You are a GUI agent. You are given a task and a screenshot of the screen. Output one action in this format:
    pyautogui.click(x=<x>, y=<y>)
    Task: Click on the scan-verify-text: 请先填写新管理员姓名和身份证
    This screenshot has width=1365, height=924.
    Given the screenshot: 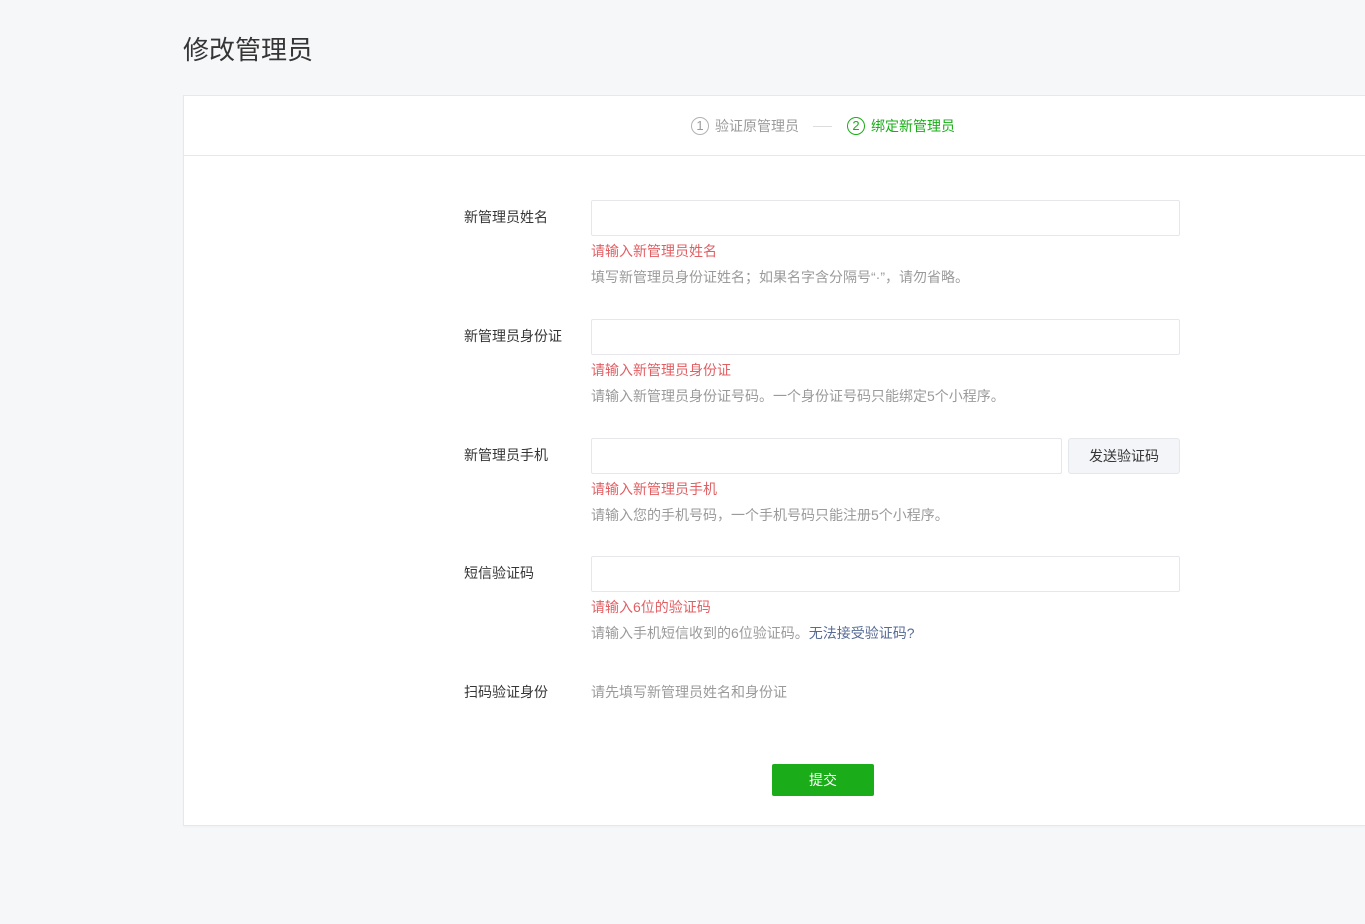 What is the action you would take?
    pyautogui.click(x=689, y=692)
    